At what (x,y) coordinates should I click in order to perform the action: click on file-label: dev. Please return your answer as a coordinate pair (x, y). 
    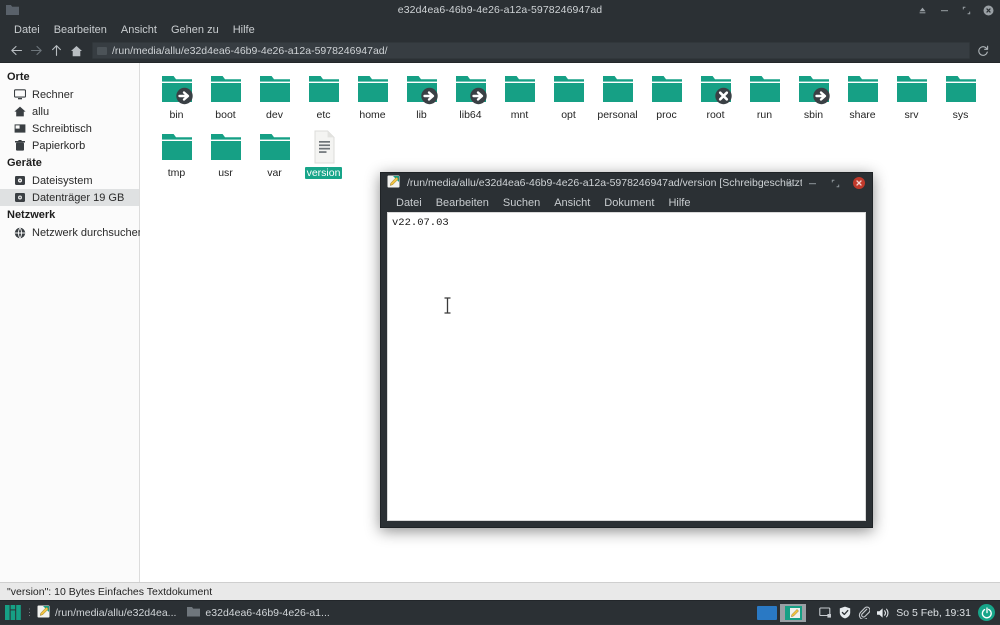
    Looking at the image, I should click on (274, 115).